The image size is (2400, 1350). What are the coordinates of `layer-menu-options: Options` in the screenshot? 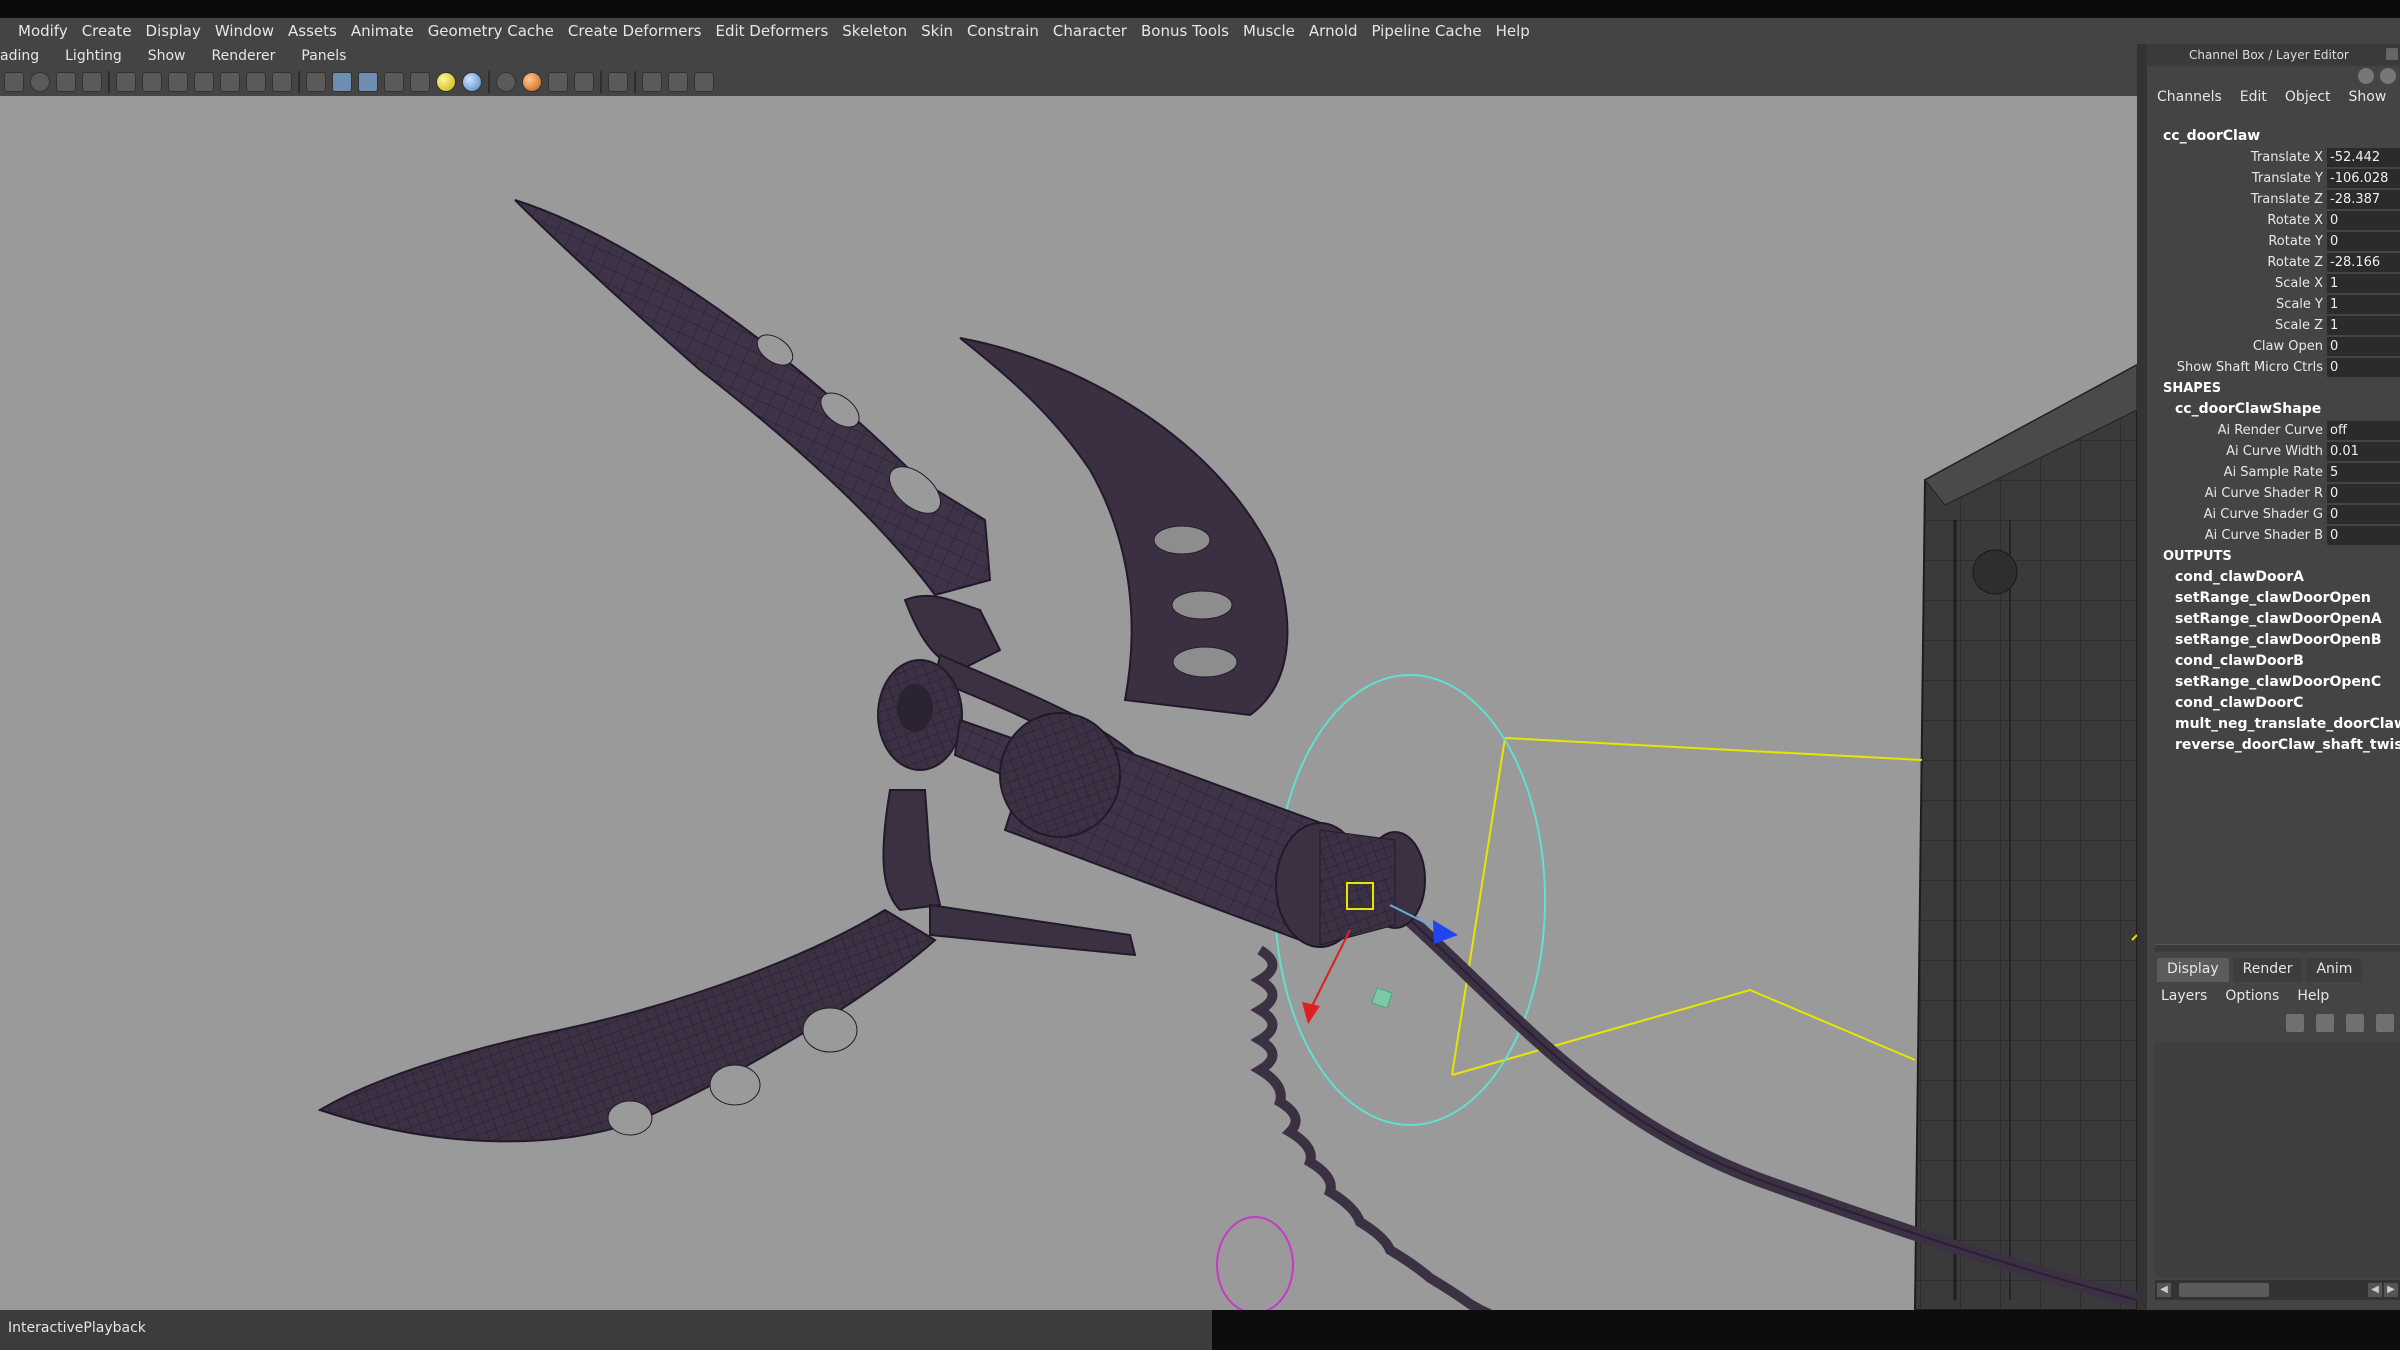 It's located at (2252, 996).